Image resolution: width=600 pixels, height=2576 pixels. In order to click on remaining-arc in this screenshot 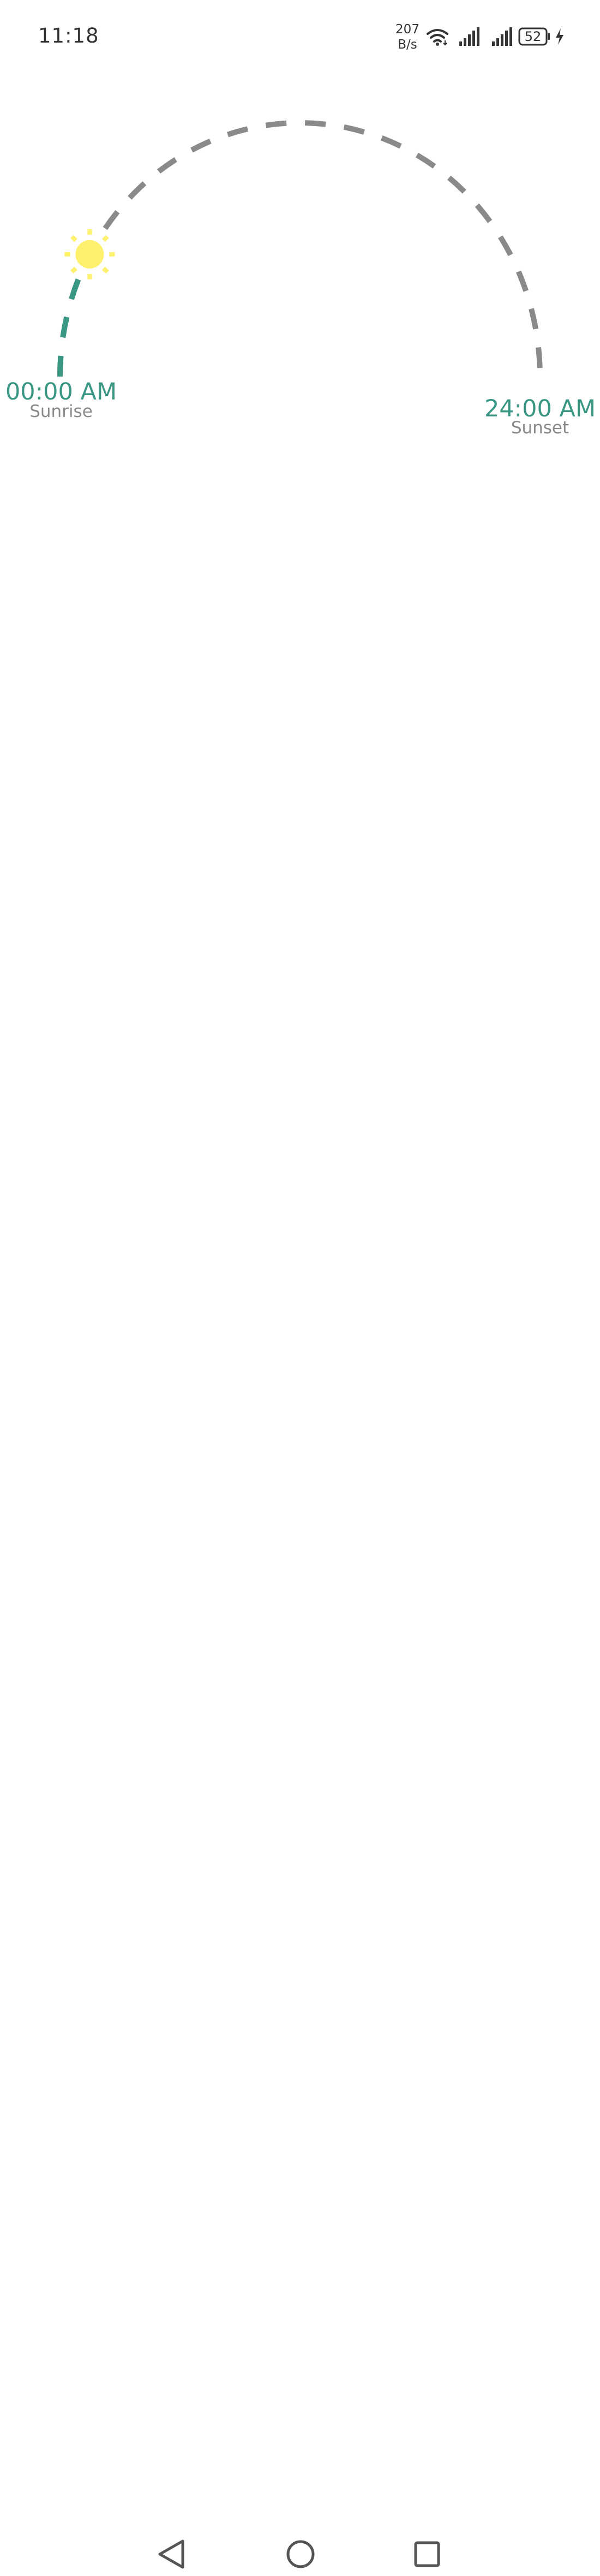, I will do `click(300, 248)`.